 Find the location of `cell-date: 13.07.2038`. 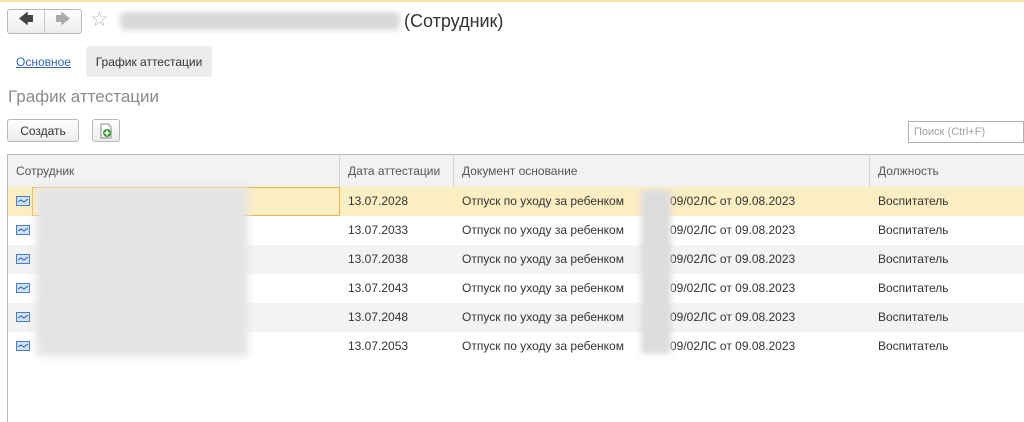

cell-date: 13.07.2038 is located at coordinates (378, 259).